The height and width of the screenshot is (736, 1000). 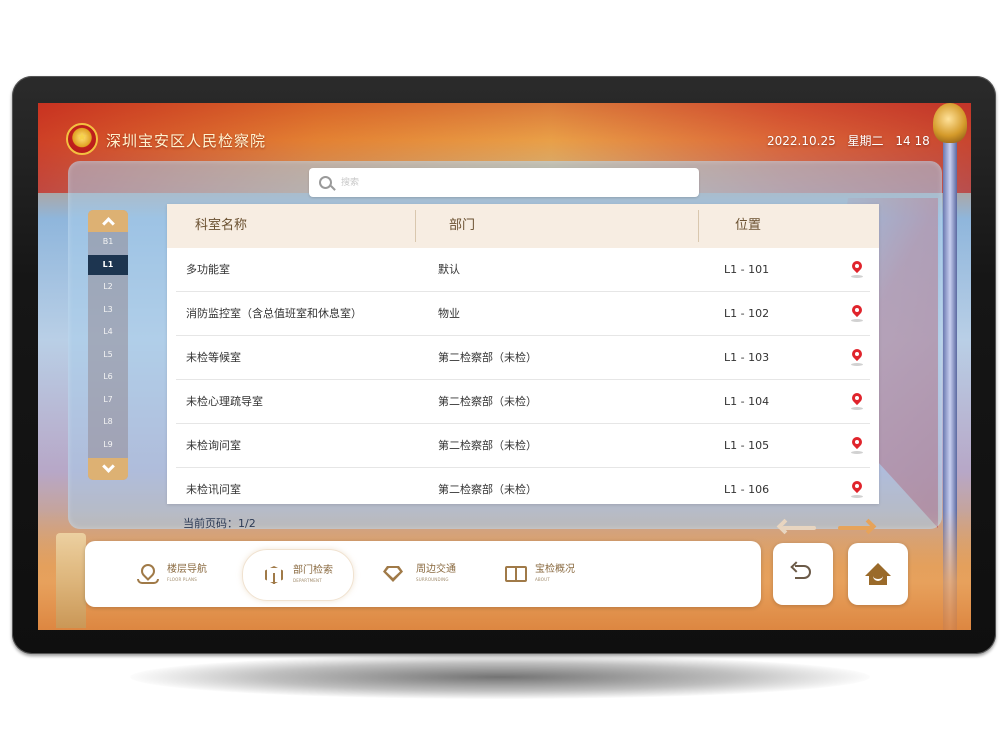 I want to click on next-page-button, so click(x=857, y=527).